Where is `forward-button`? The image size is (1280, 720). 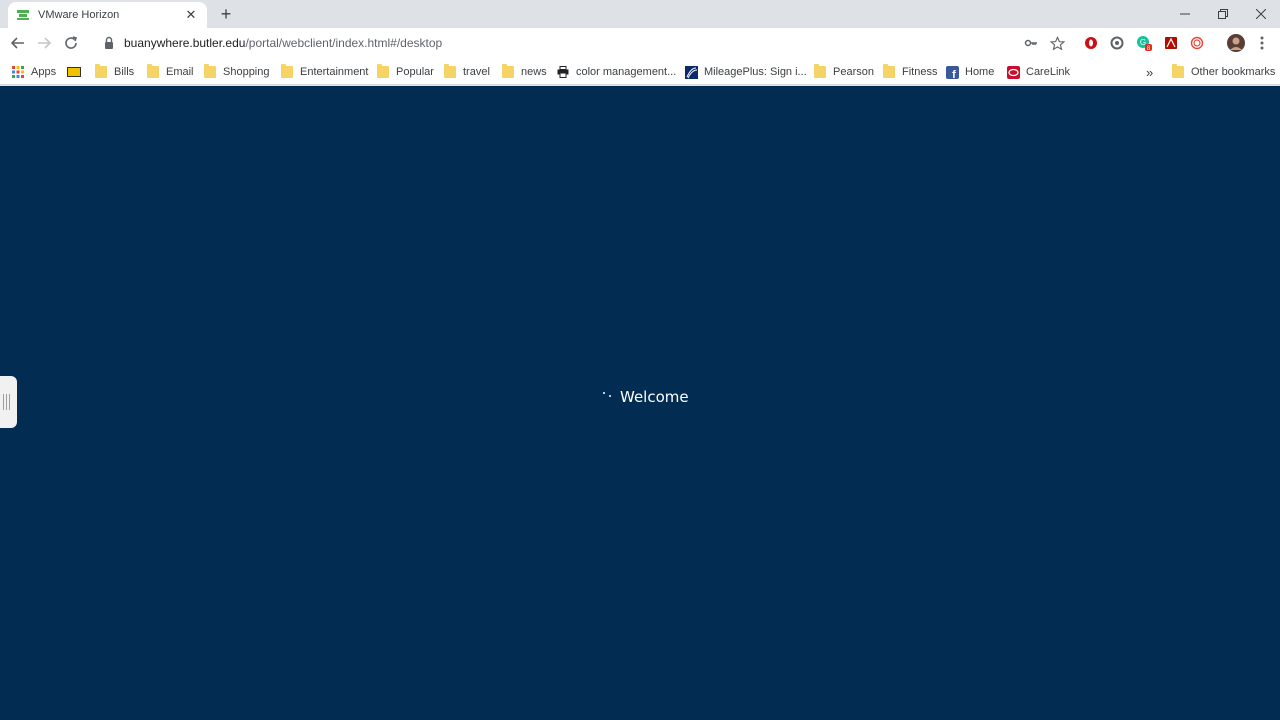 forward-button is located at coordinates (44, 43).